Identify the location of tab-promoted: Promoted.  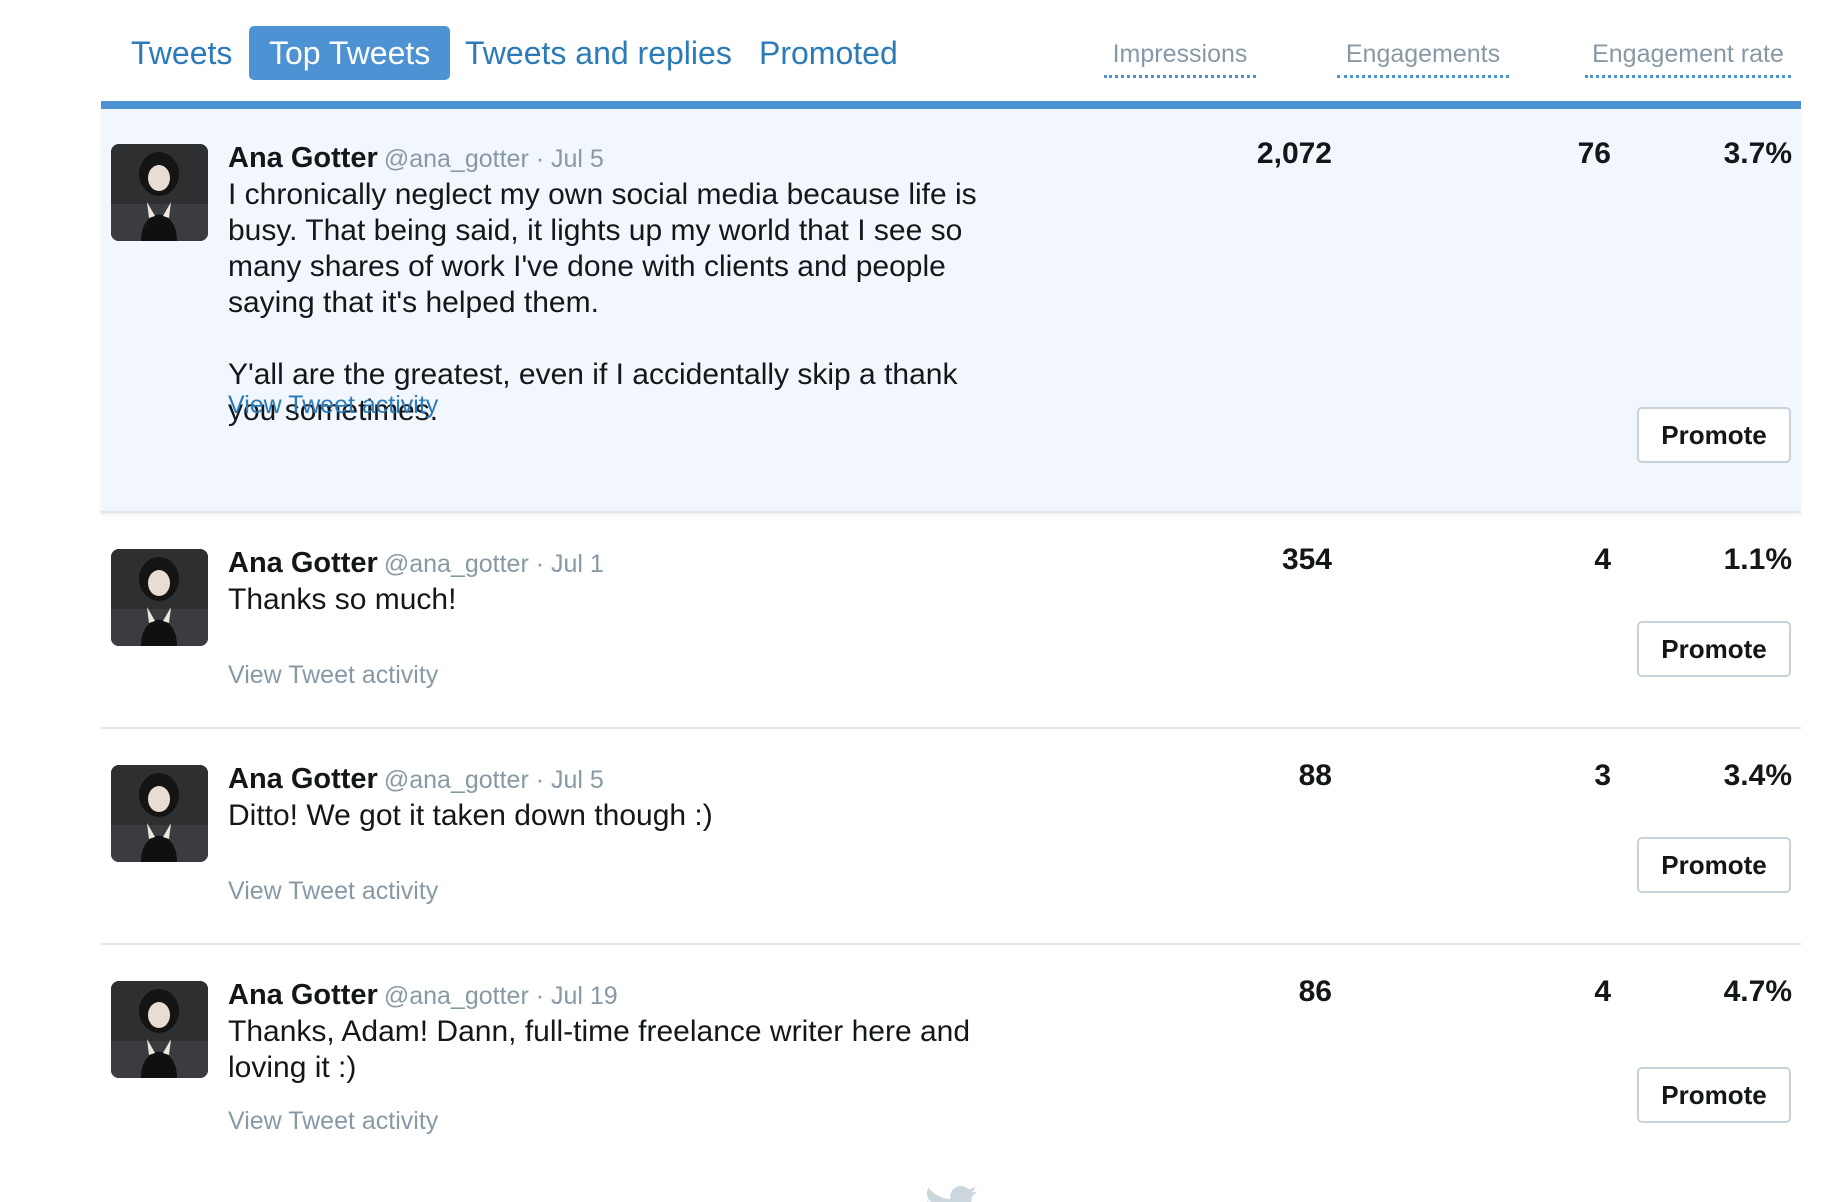
(828, 53).